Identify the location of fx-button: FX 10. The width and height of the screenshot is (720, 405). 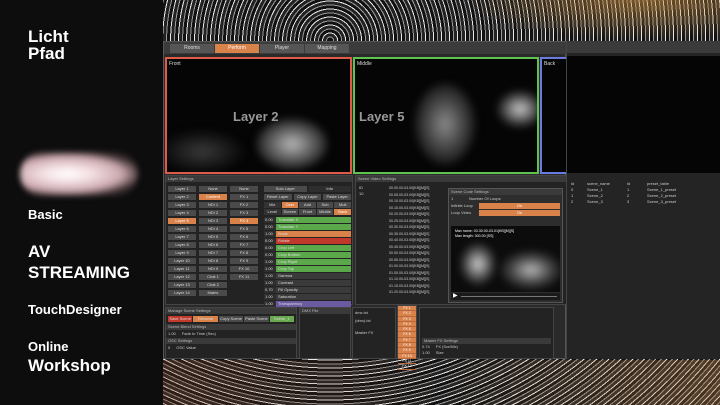
(244, 269).